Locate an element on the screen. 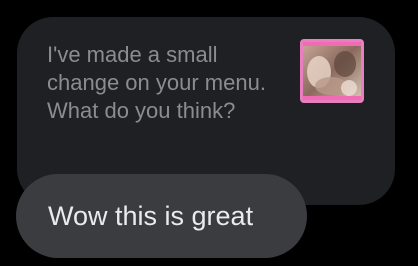  thumbnail-top-band is located at coordinates (332, 44).